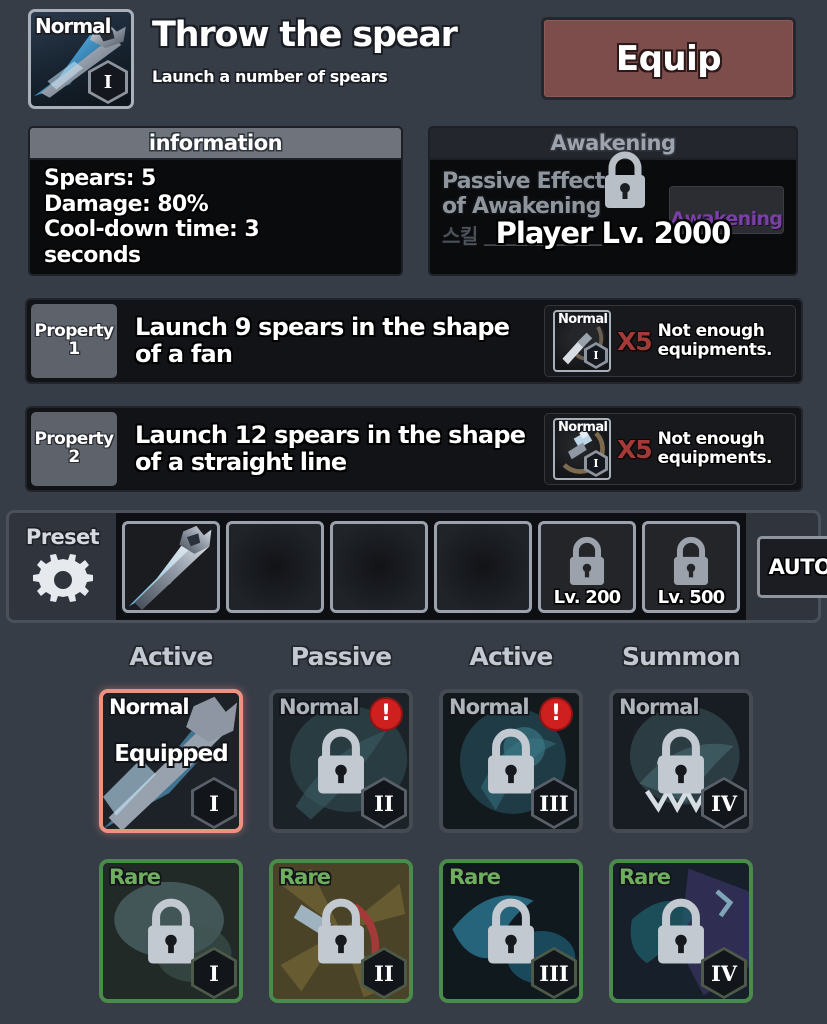 This screenshot has height=1024, width=827. I want to click on preset-bar: Preset Lv. 200 Lv. 500 AUTO, so click(416, 566).